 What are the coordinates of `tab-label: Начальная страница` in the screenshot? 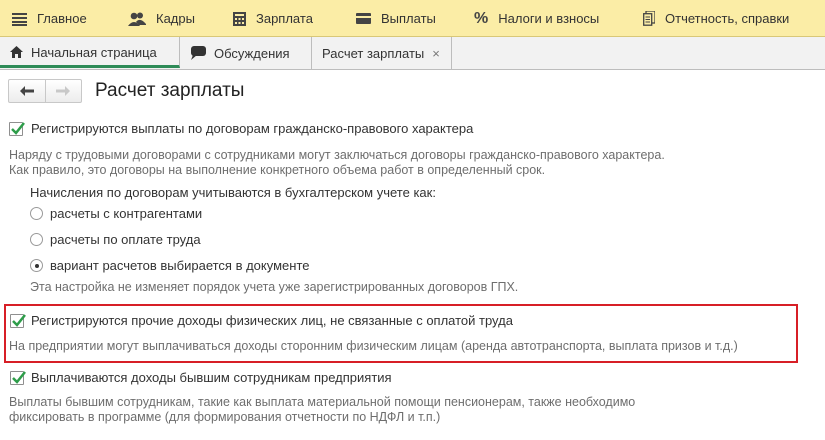 It's located at (94, 52).